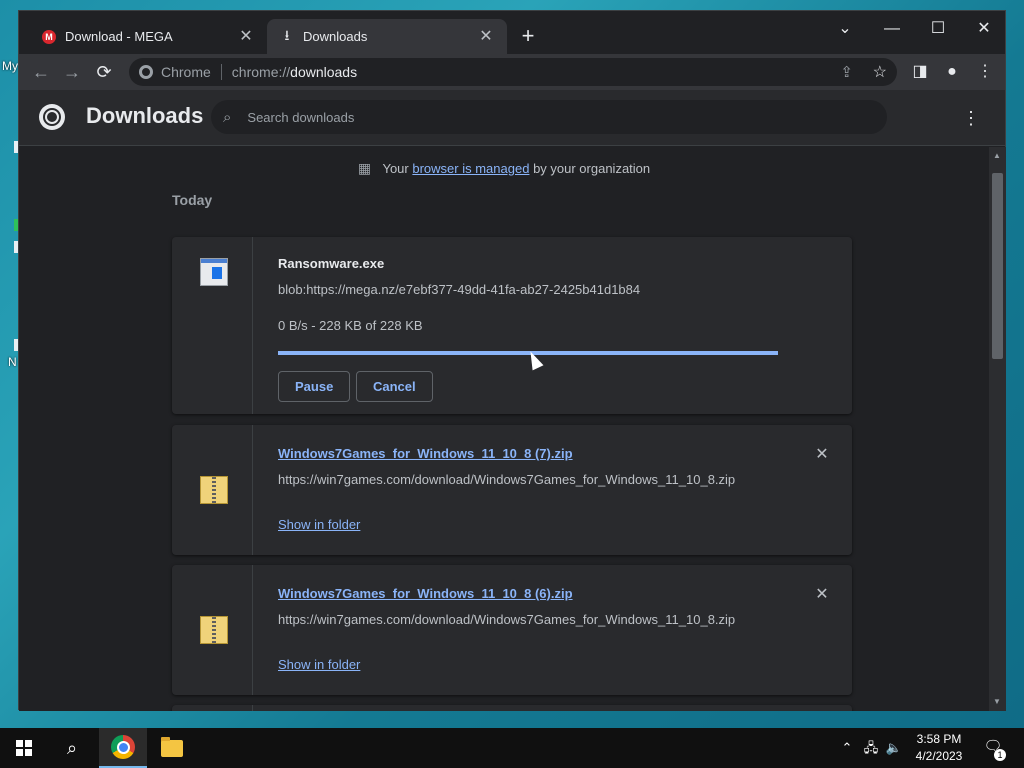  What do you see at coordinates (186, 72) in the screenshot?
I see `omnibox-site-chip: Chrome` at bounding box center [186, 72].